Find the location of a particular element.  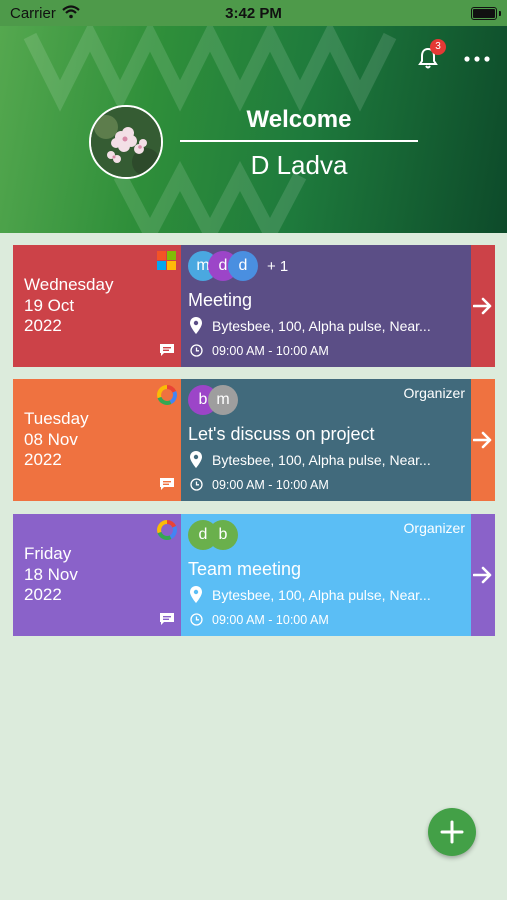

event-title: Let's discuss on project is located at coordinates (281, 434).